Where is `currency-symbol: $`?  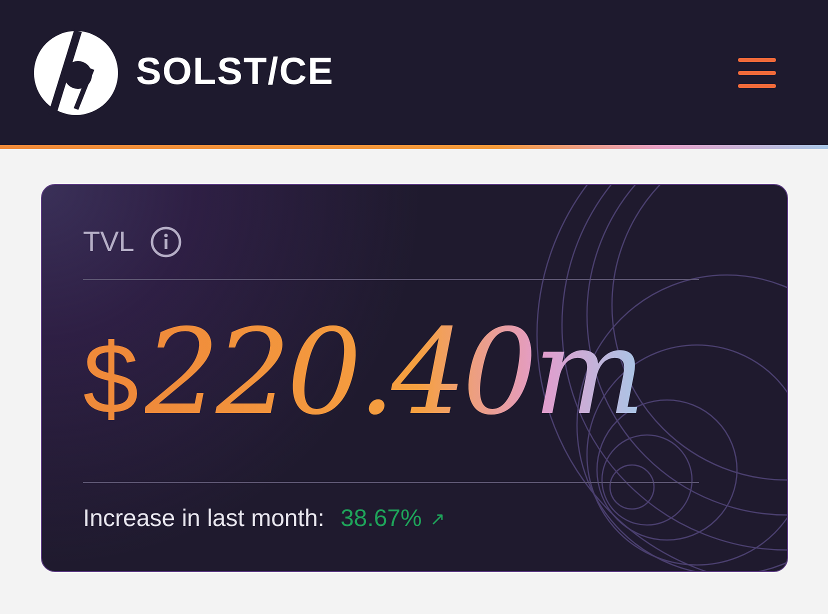 currency-symbol: $ is located at coordinates (111, 379).